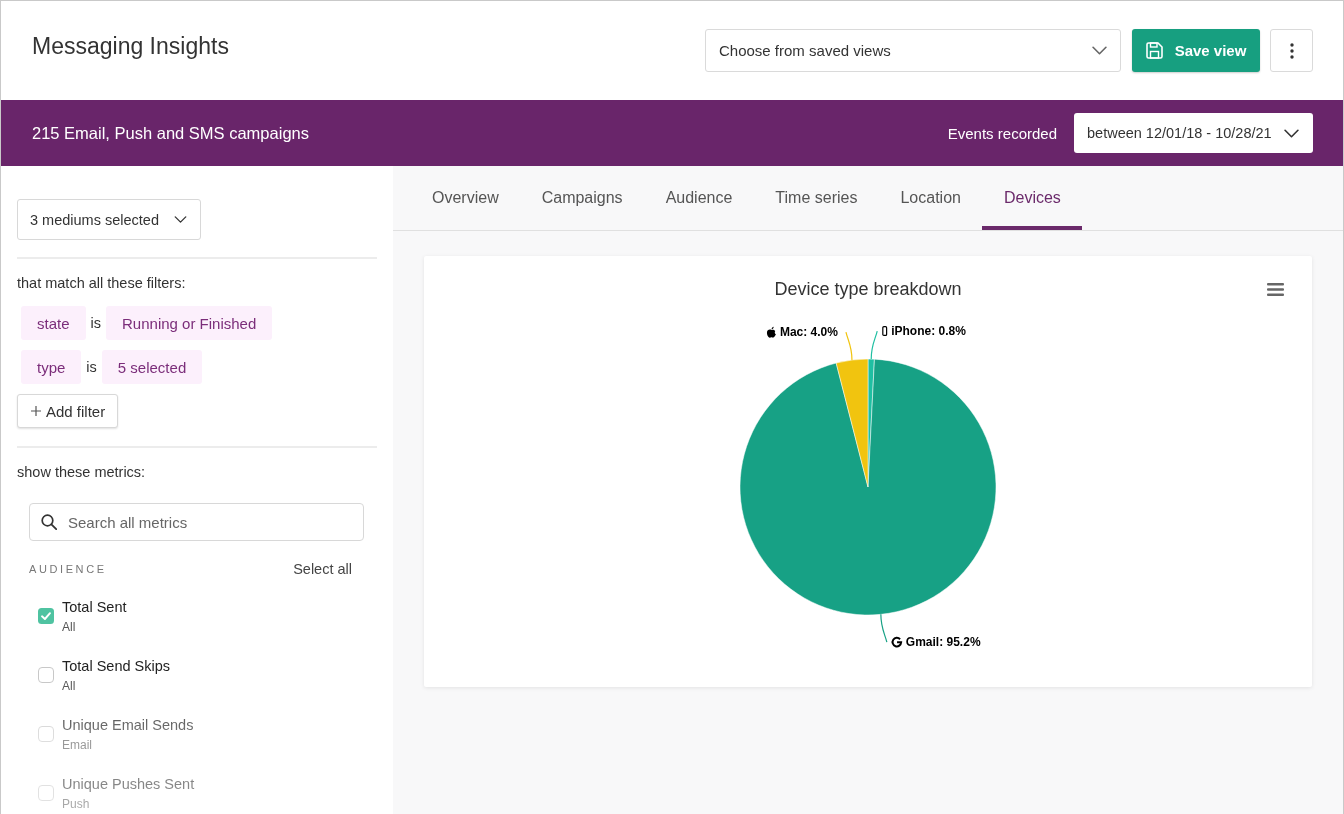 Image resolution: width=1344 pixels, height=814 pixels. I want to click on menu-icon, so click(1275, 289).